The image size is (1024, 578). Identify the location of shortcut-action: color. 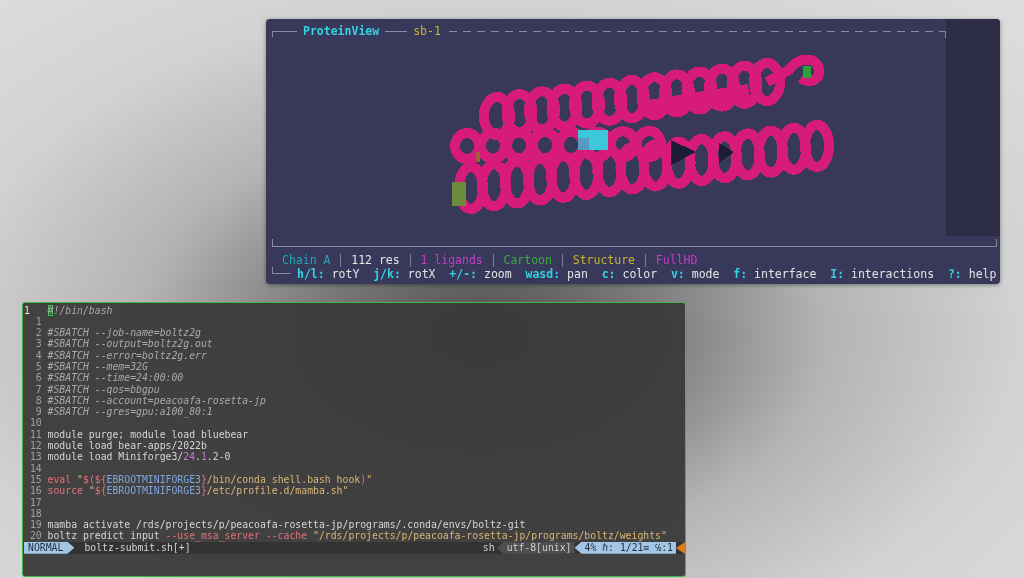
(640, 274).